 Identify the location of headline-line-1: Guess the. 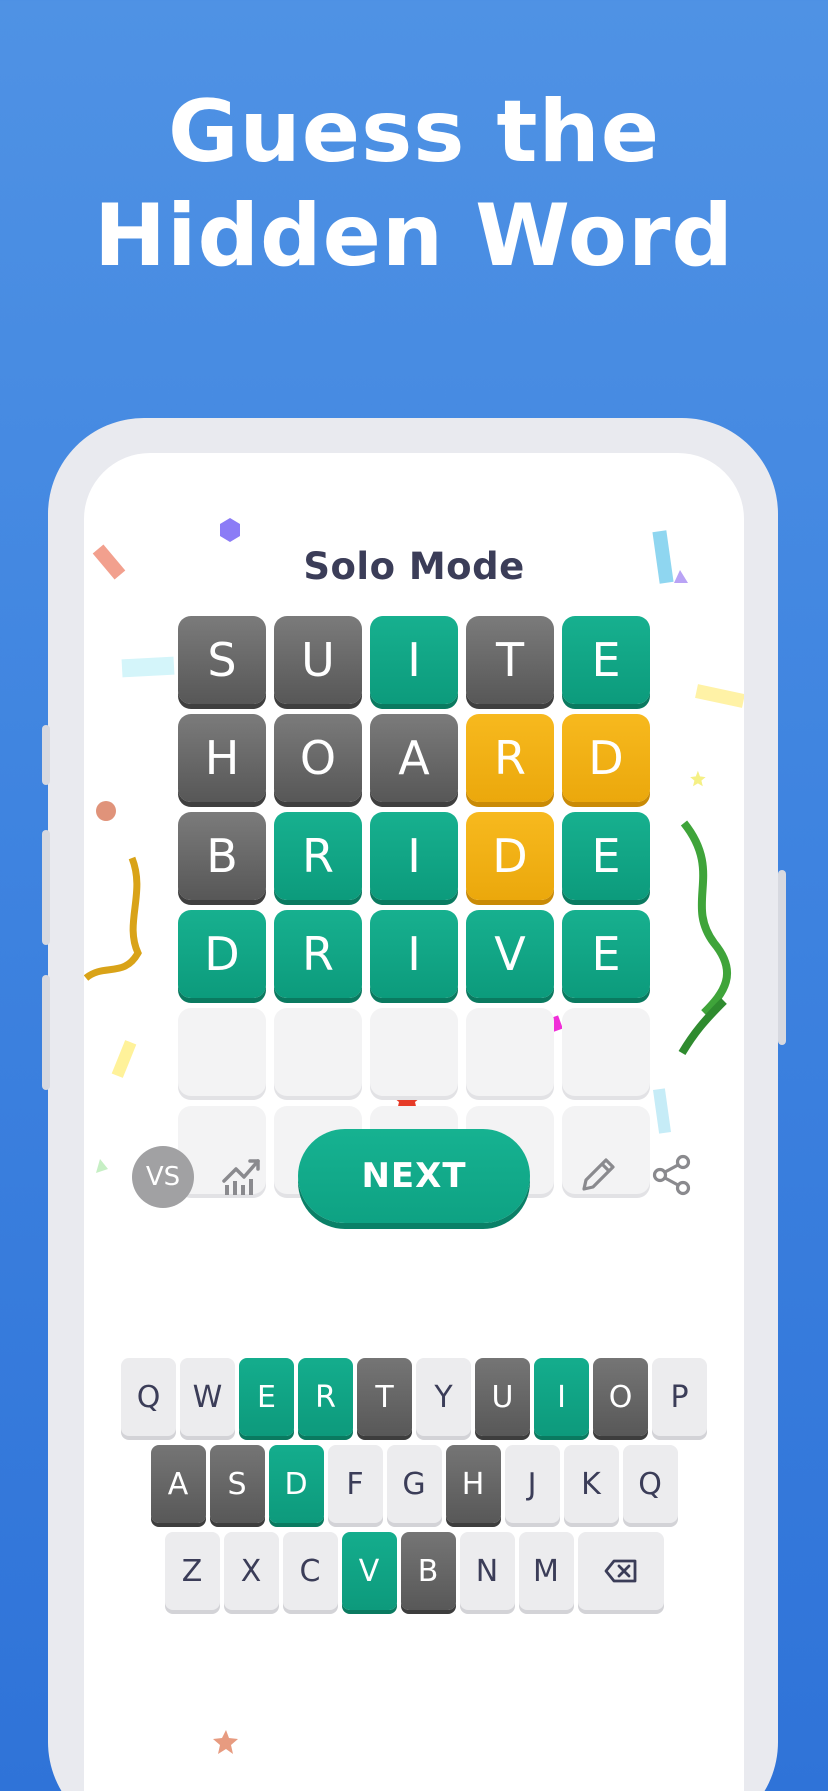
(414, 132).